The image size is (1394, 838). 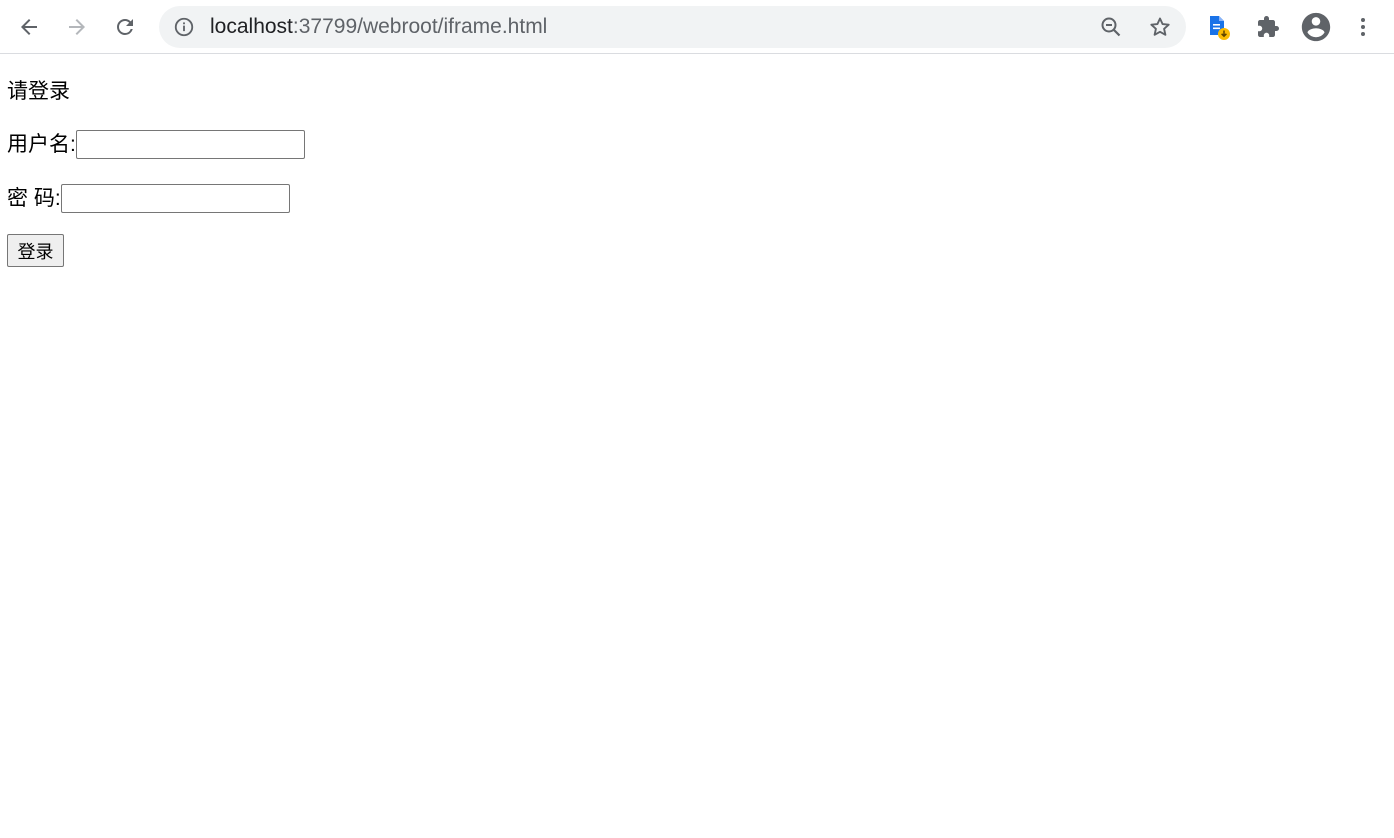 I want to click on reload-button, so click(x=125, y=27).